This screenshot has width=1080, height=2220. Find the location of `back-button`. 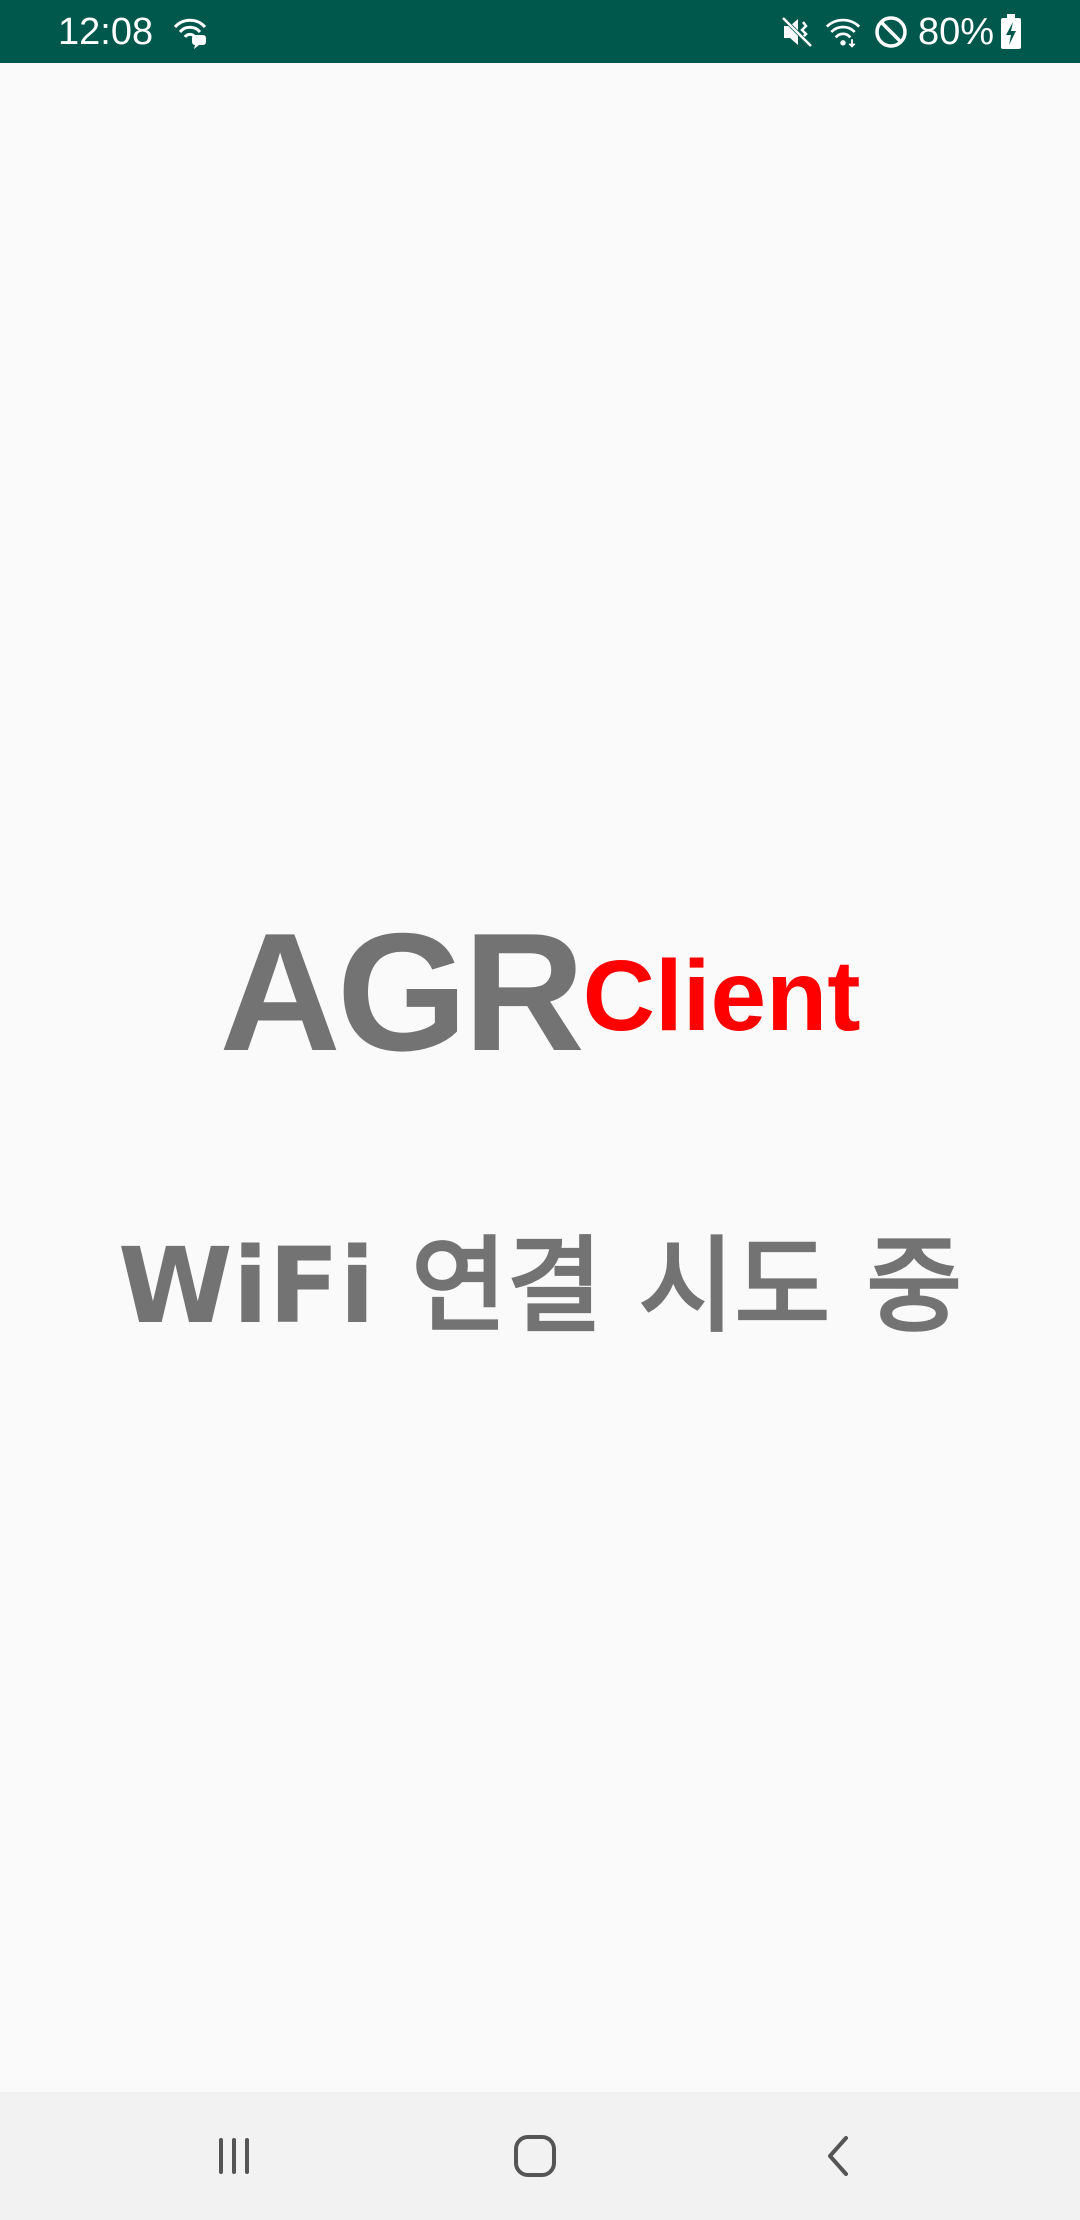

back-button is located at coordinates (838, 2156).